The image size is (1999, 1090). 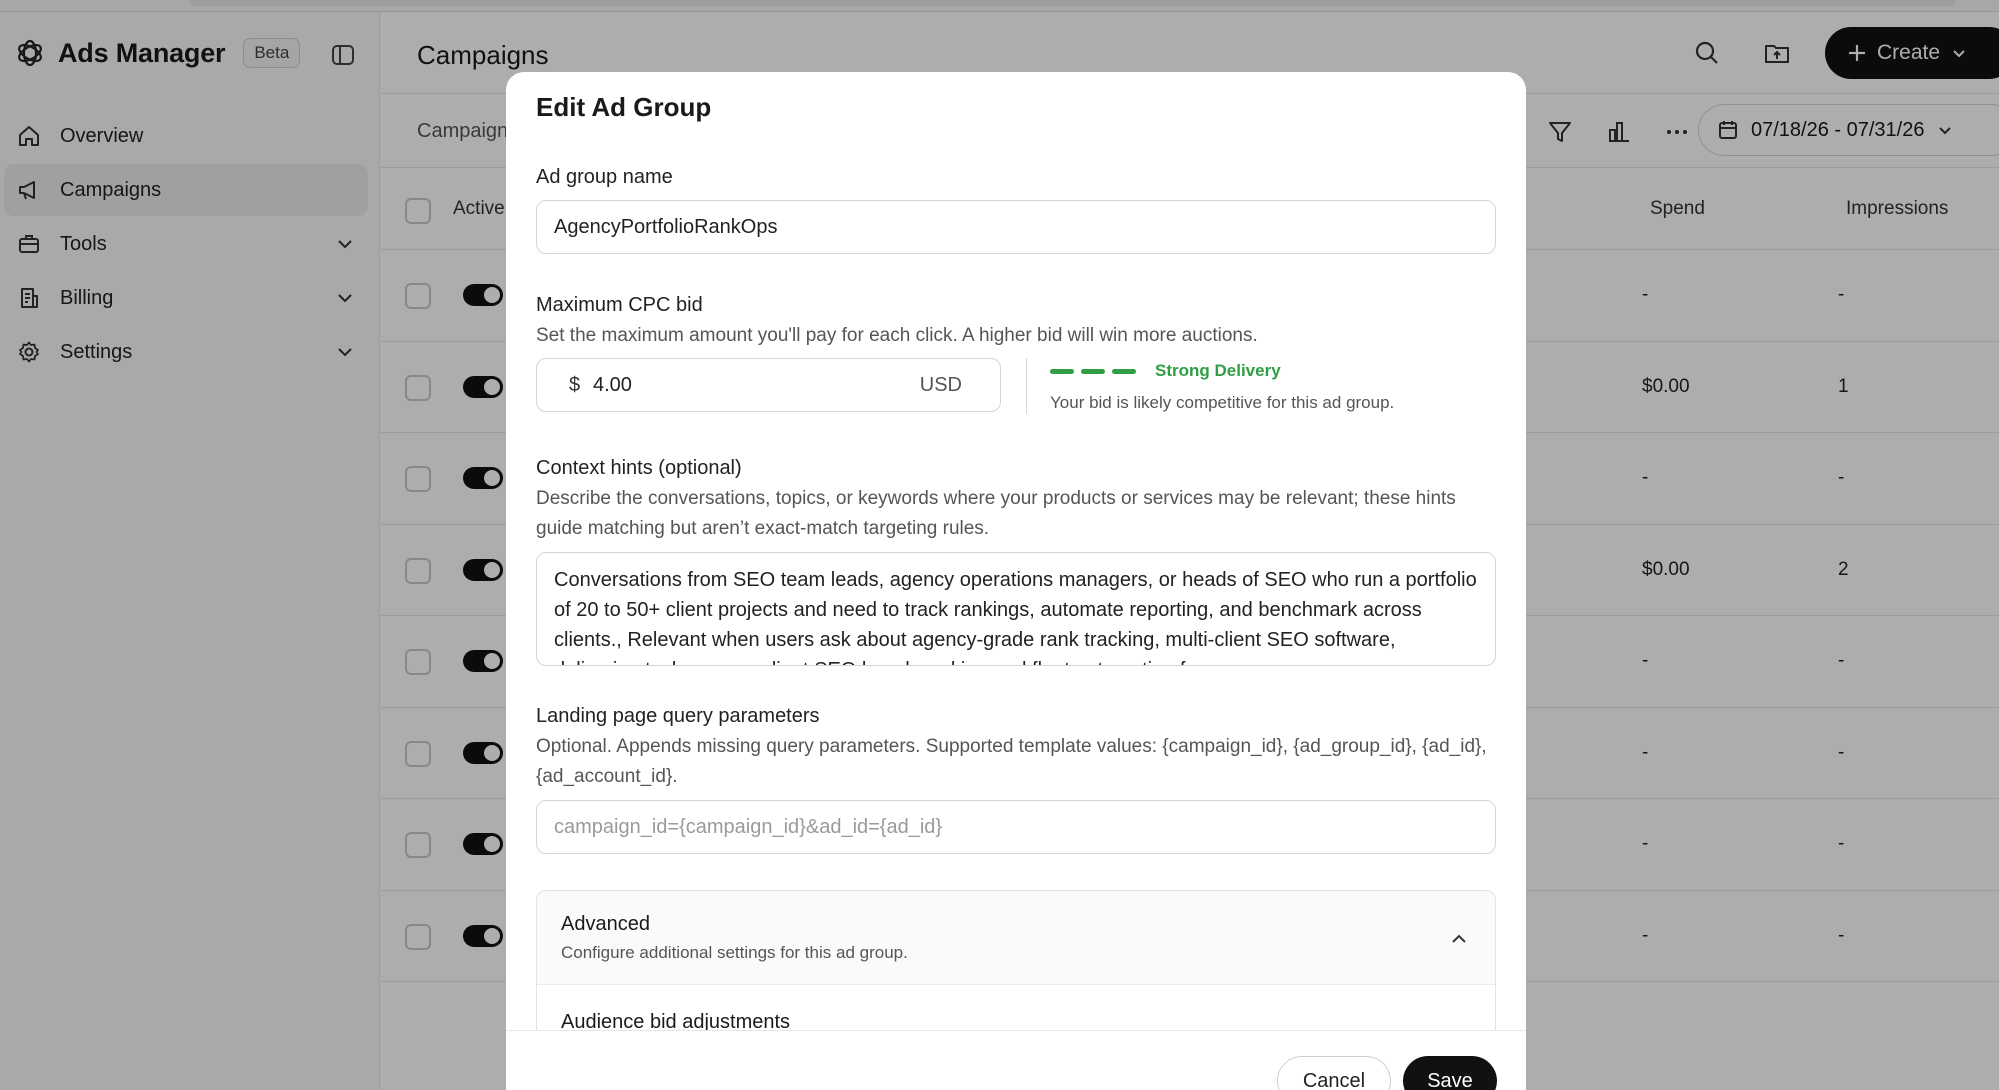 What do you see at coordinates (1459, 939) in the screenshot?
I see `chevron-up-icon` at bounding box center [1459, 939].